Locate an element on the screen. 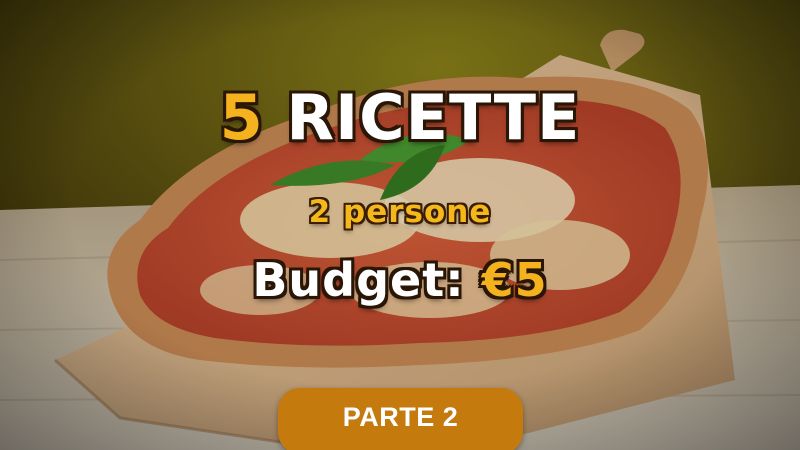  part-badge: PARTE 2 is located at coordinates (400, 419).